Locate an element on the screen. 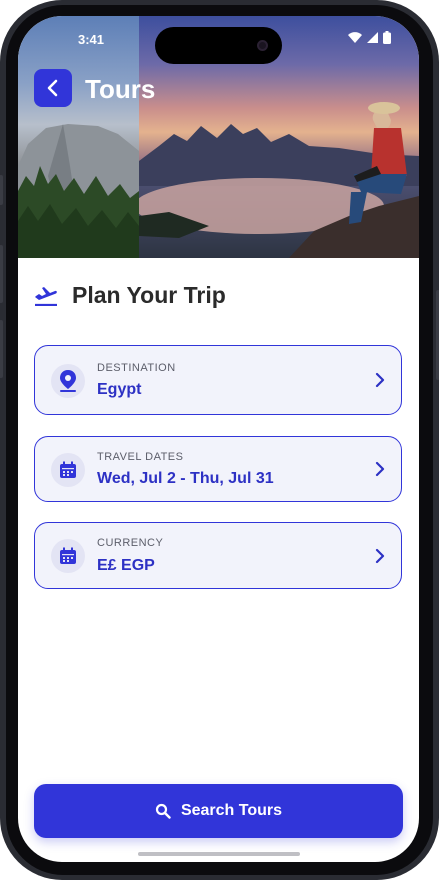 The height and width of the screenshot is (880, 439). search-tours-button: Search Tours is located at coordinates (218, 811).